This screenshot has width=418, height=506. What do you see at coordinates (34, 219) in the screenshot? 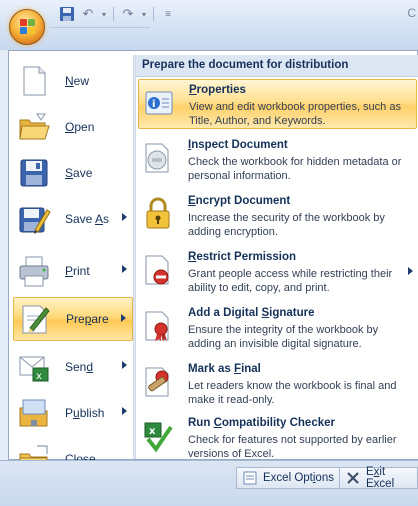
I see `save-as-icon` at bounding box center [34, 219].